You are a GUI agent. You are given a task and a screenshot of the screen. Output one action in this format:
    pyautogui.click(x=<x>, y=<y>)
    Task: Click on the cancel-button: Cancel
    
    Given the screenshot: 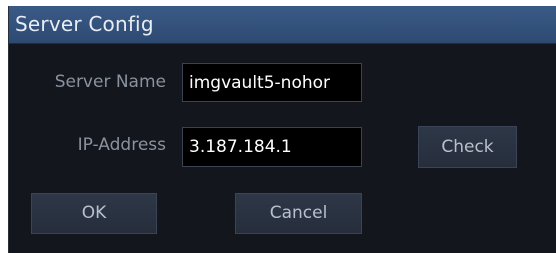 What is the action you would take?
    pyautogui.click(x=298, y=213)
    